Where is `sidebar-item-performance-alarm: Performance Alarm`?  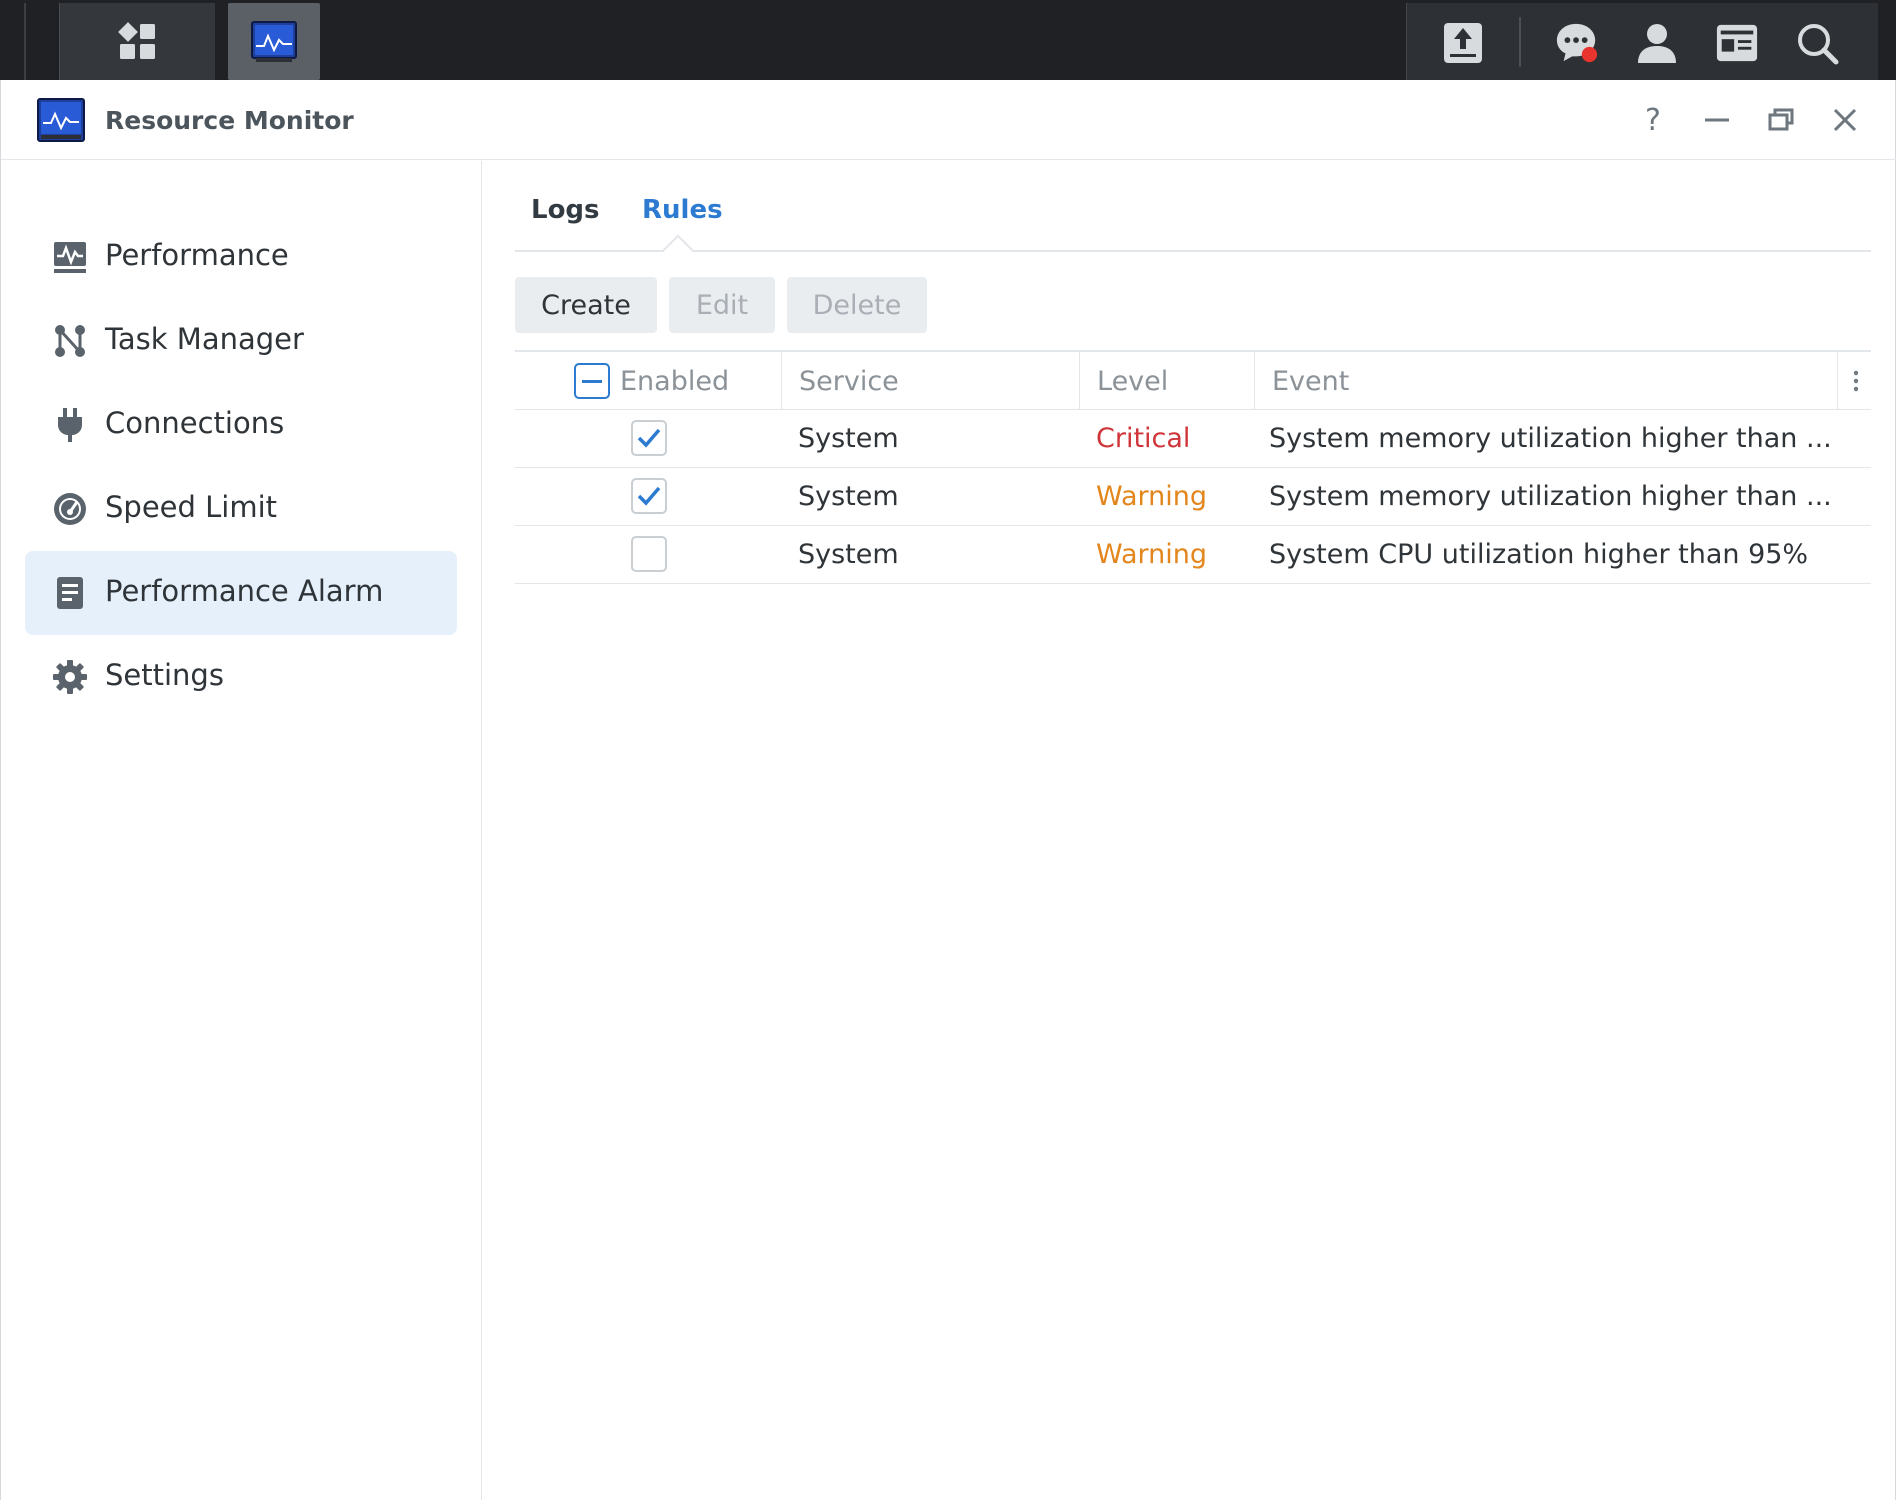
sidebar-item-performance-alarm: Performance Alarm is located at coordinates (241, 593).